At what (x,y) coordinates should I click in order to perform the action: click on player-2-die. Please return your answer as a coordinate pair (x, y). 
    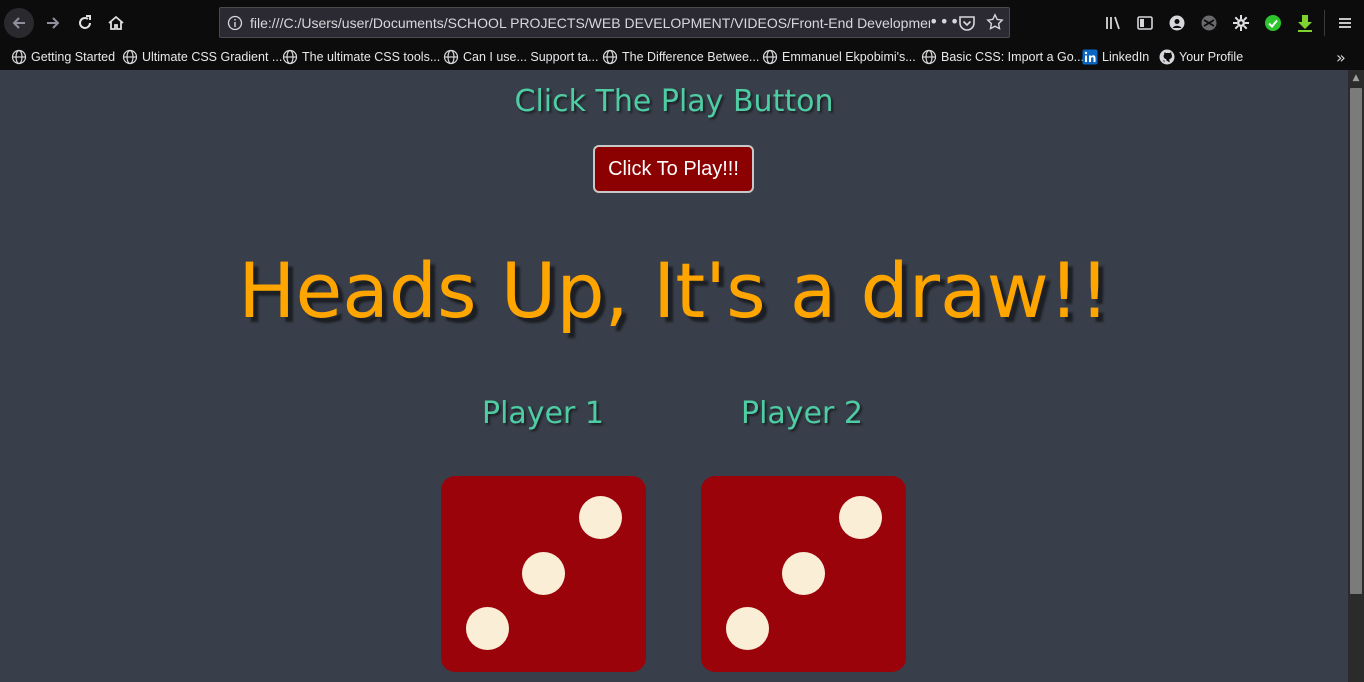
    Looking at the image, I should click on (803, 574).